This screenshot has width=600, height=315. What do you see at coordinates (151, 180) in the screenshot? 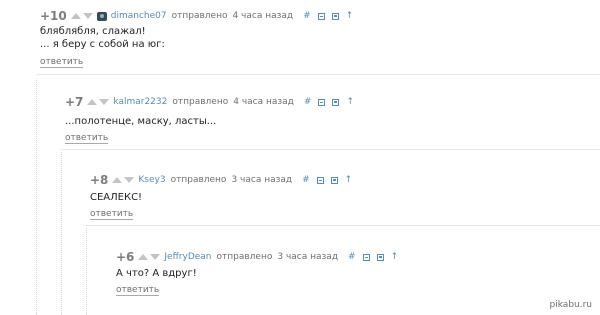
I see `comment-author: Ksey3` at bounding box center [151, 180].